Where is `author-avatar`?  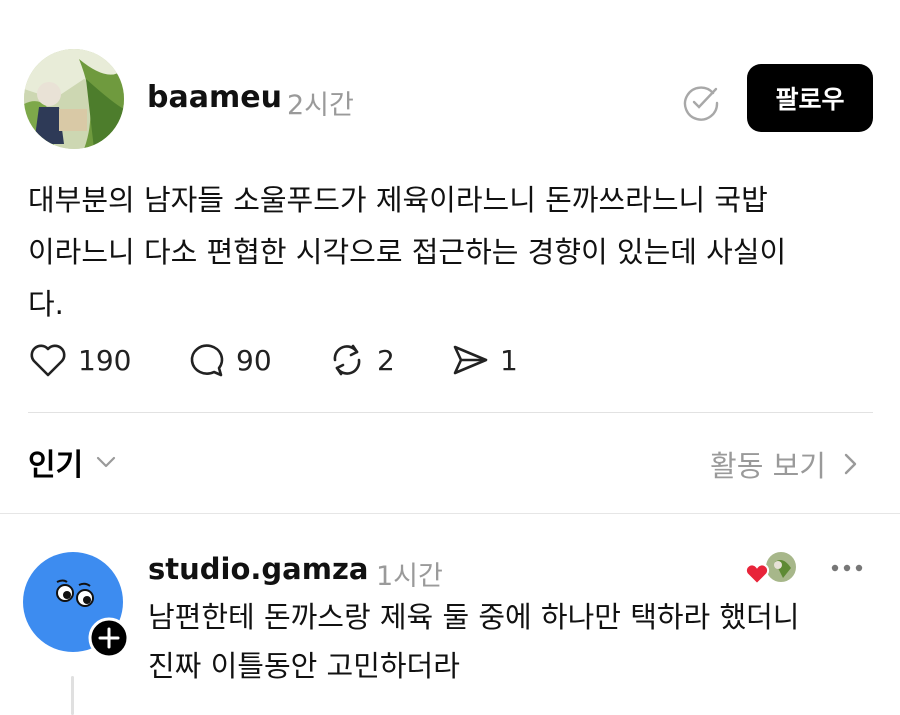
author-avatar is located at coordinates (74, 99).